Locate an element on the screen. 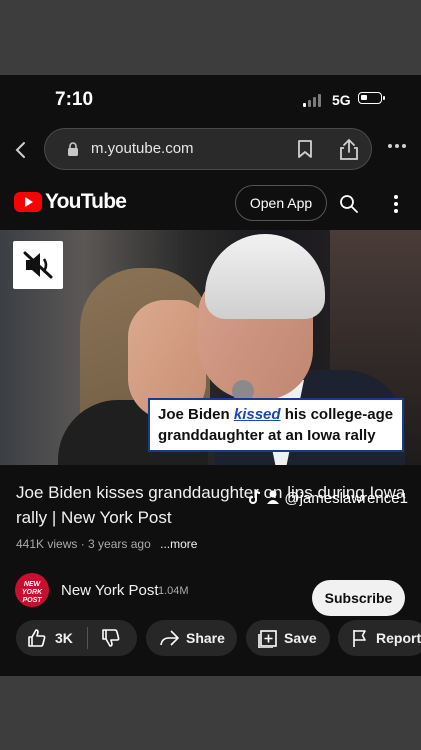  share-button: Share is located at coordinates (191, 638).